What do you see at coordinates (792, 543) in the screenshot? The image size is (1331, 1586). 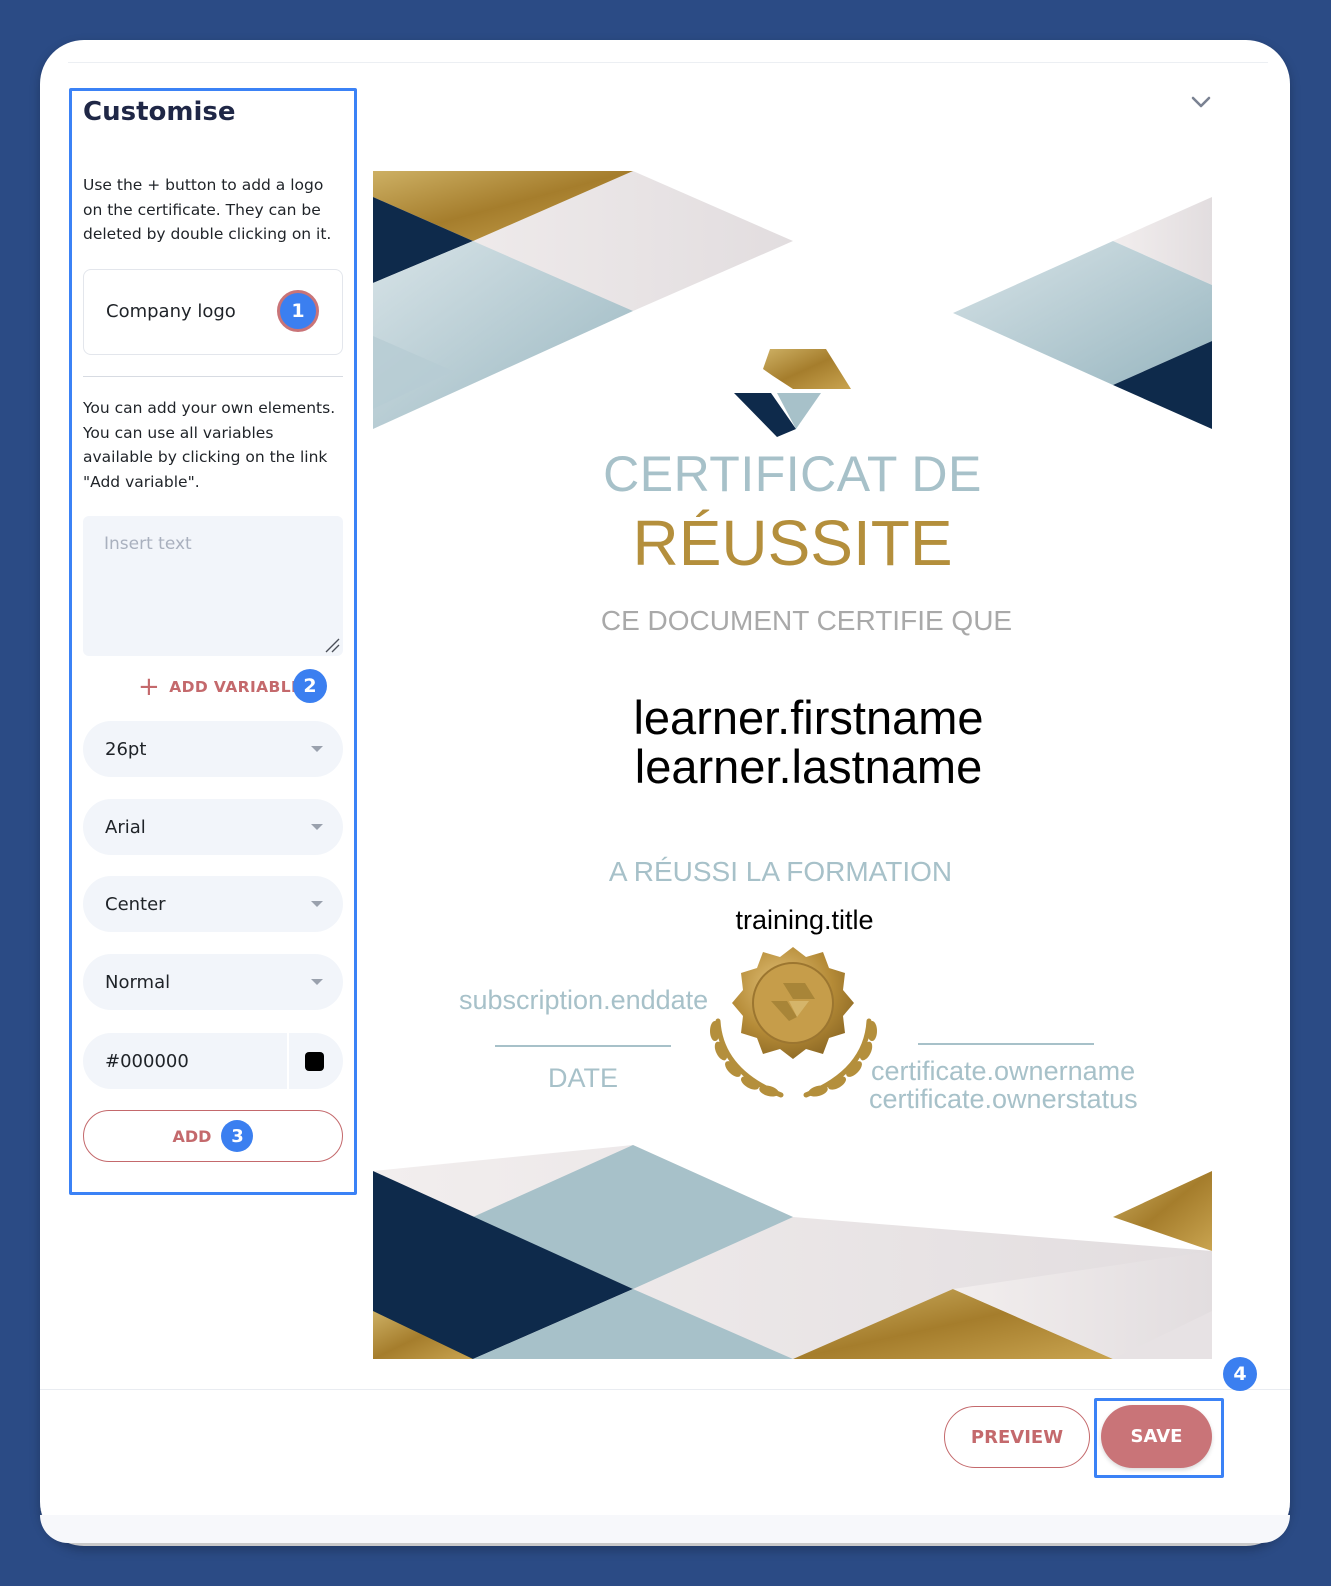 I see `certificate-title-line2: RÉUSSITE` at bounding box center [792, 543].